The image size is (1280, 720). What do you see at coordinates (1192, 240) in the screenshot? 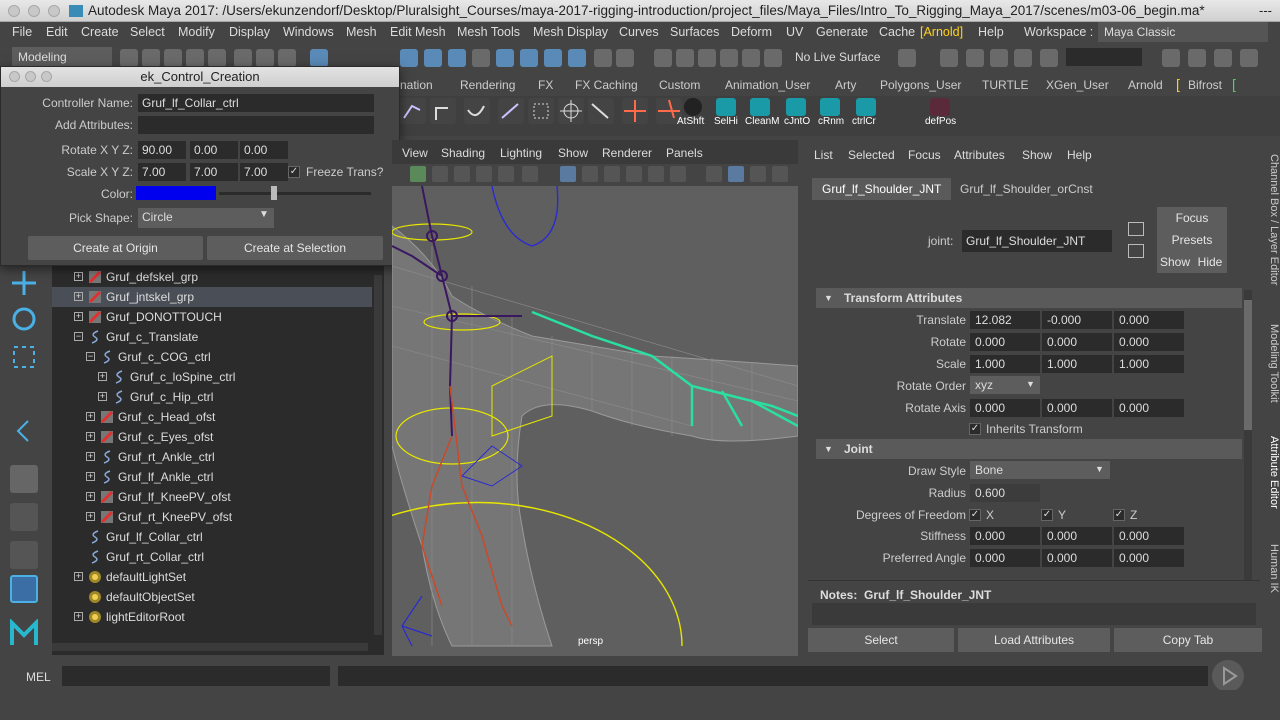
I see `presets-button: Presets` at bounding box center [1192, 240].